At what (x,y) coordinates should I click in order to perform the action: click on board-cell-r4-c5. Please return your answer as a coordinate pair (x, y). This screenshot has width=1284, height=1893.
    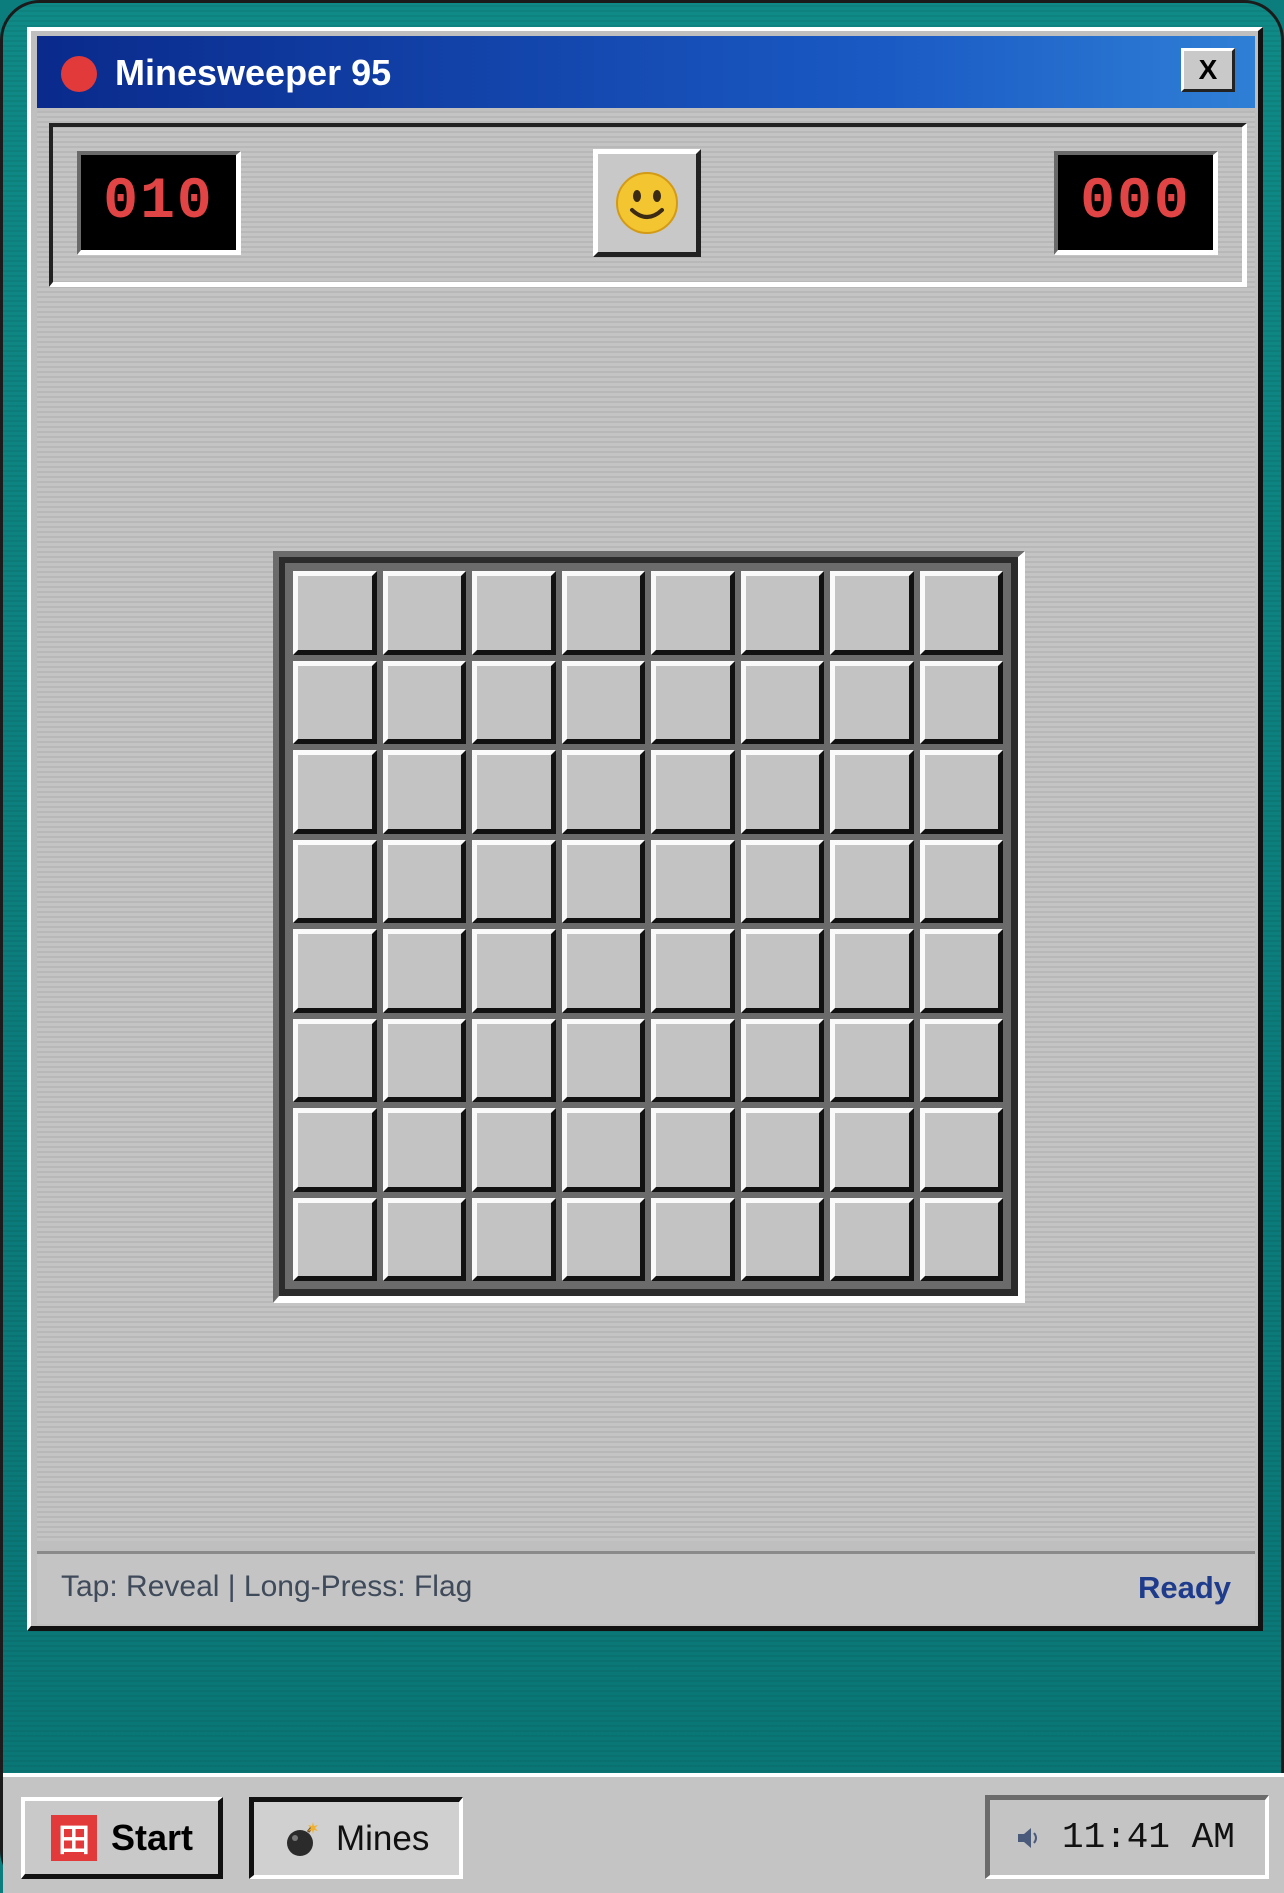
    Looking at the image, I should click on (693, 881).